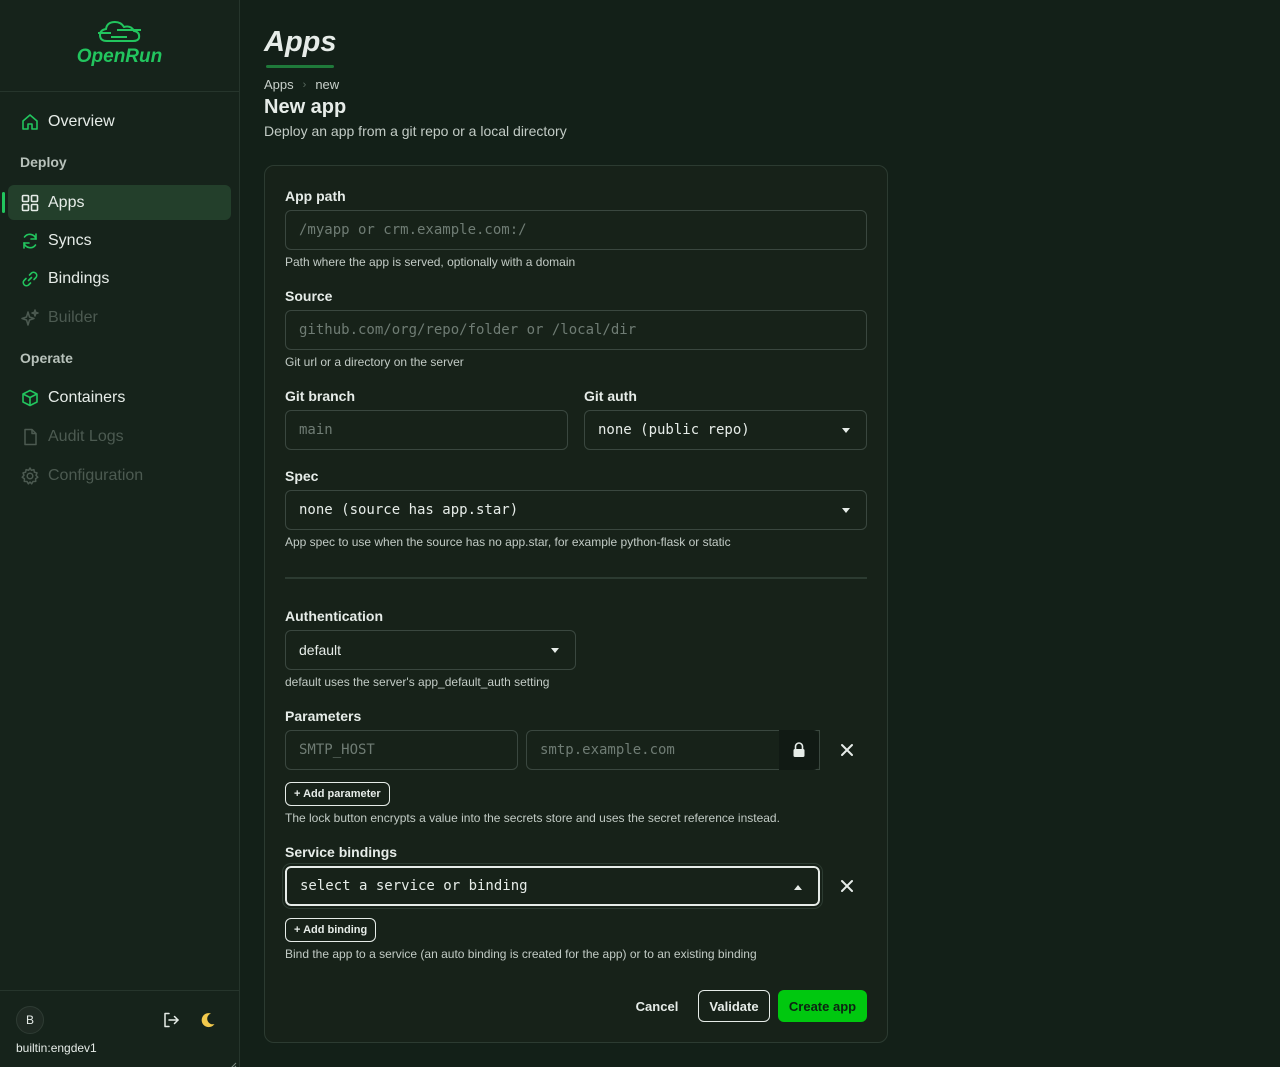  What do you see at coordinates (119, 1028) in the screenshot?
I see `sidebar-footer: B builtin:engdev1` at bounding box center [119, 1028].